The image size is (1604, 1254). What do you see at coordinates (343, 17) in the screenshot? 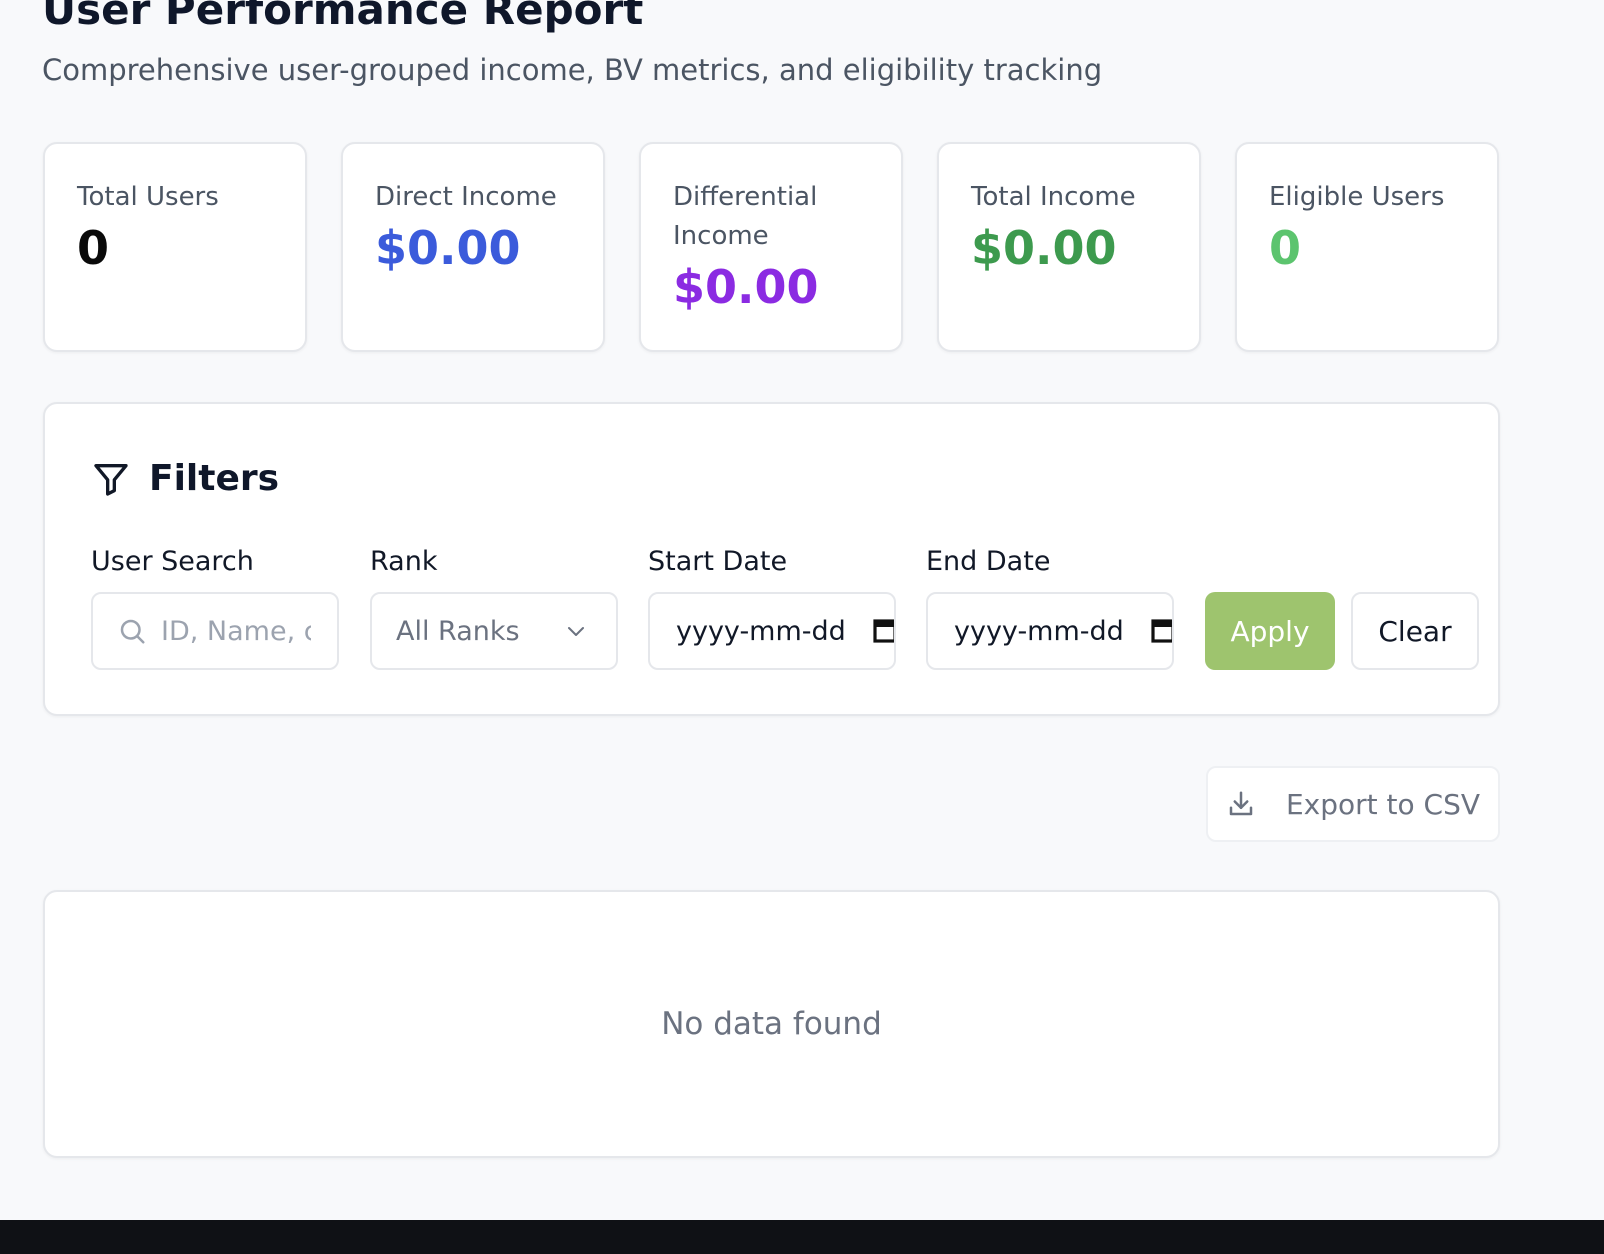
I see `page-title: User Performance Report` at bounding box center [343, 17].